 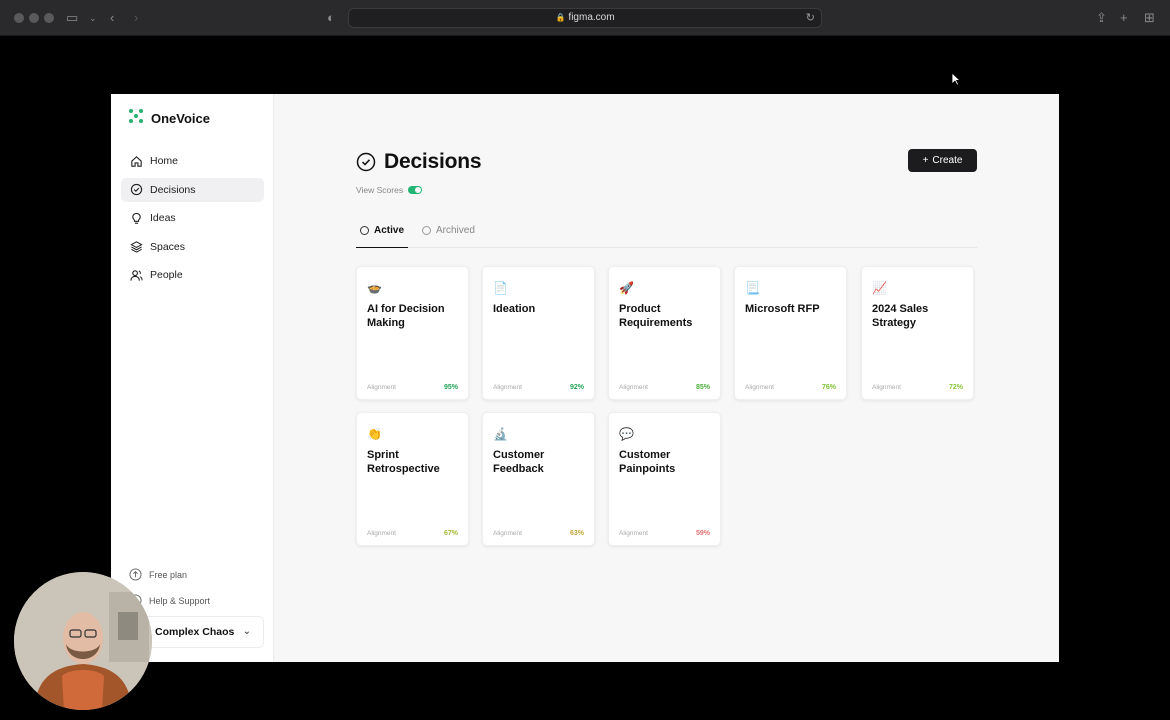 What do you see at coordinates (433, 161) in the screenshot?
I see `page-title: Decisions` at bounding box center [433, 161].